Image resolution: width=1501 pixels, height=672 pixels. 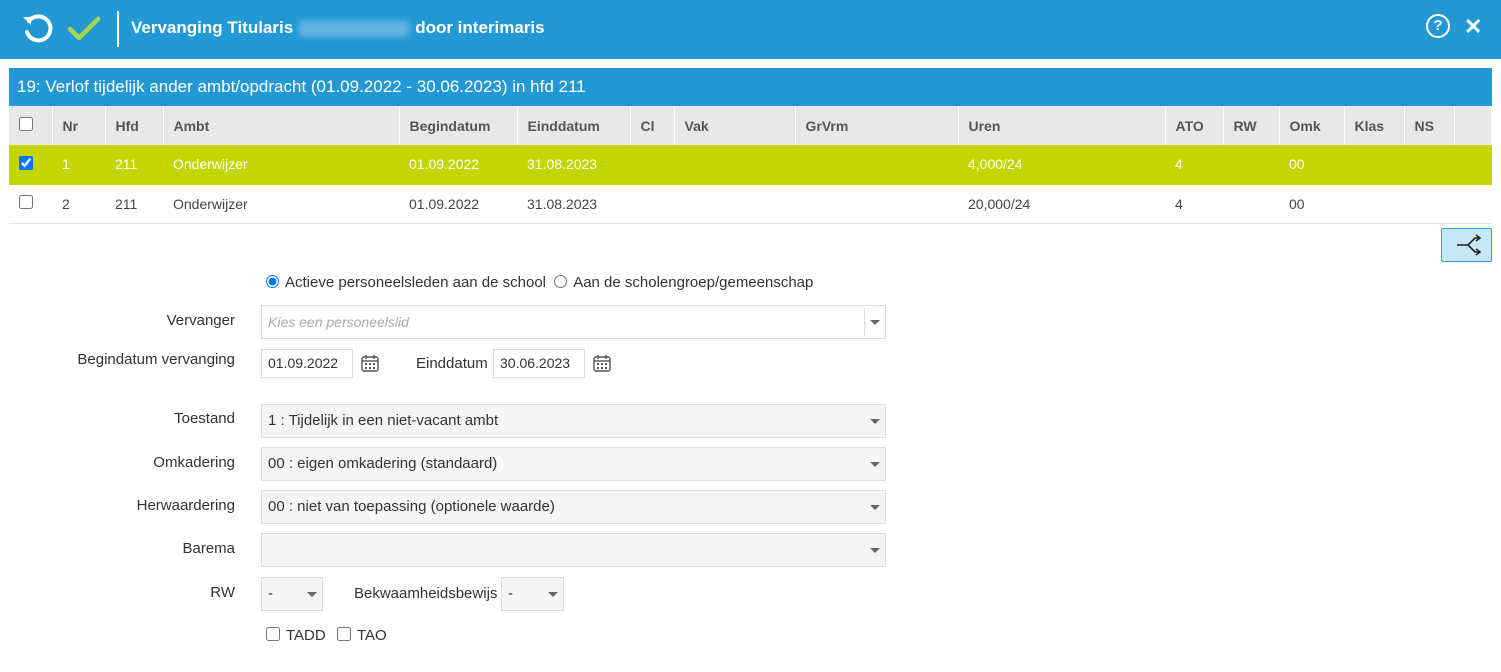 I want to click on title-prefix: Vervanging Titularis, so click(x=212, y=27).